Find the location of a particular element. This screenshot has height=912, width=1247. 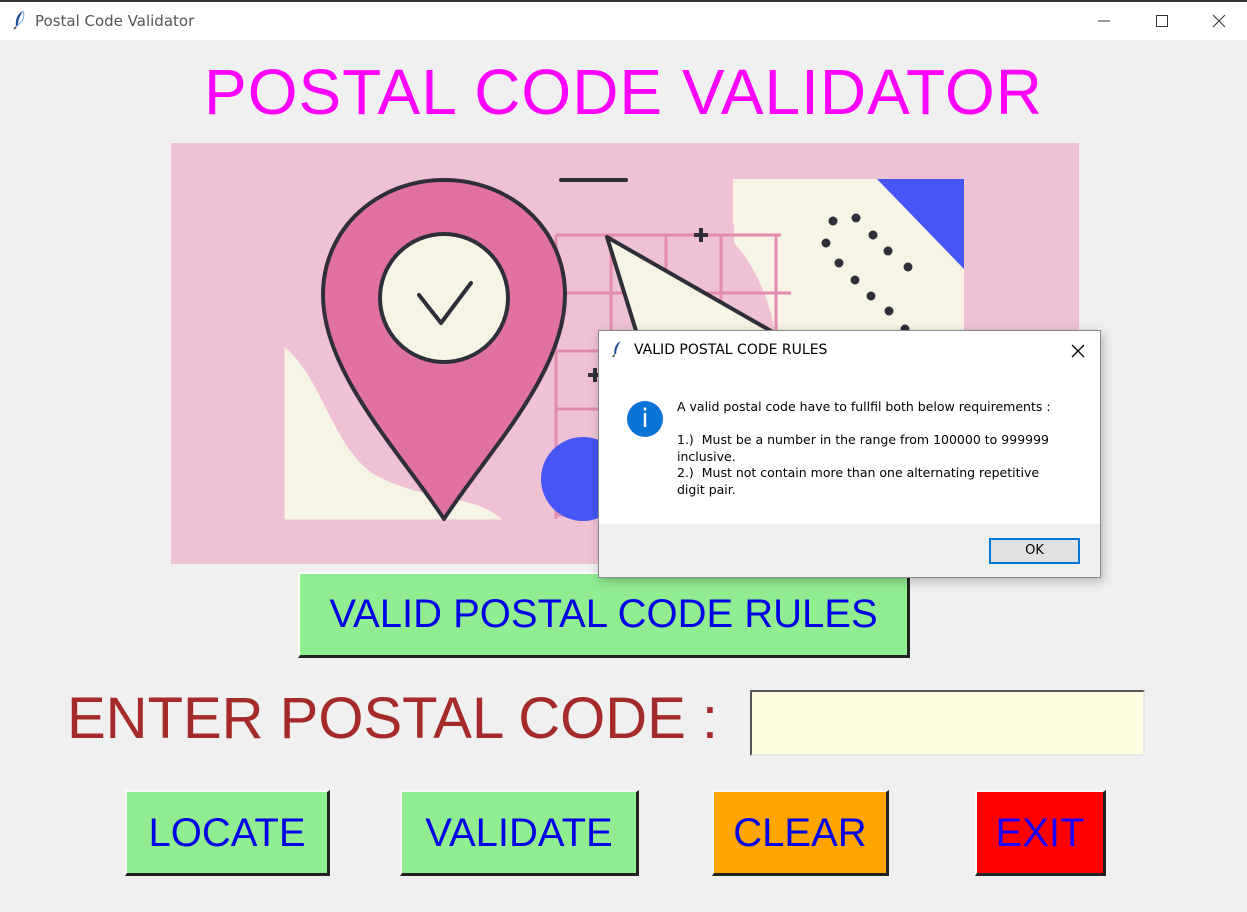

minimize-button is located at coordinates (1104, 21).